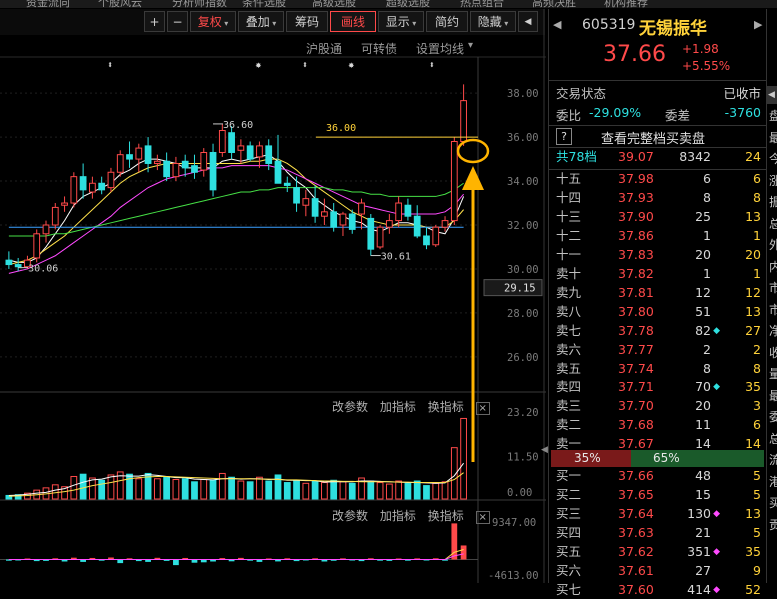  Describe the element at coordinates (657, 571) in the screenshot. I see `order-row: 买六 37.61 27 9` at that location.